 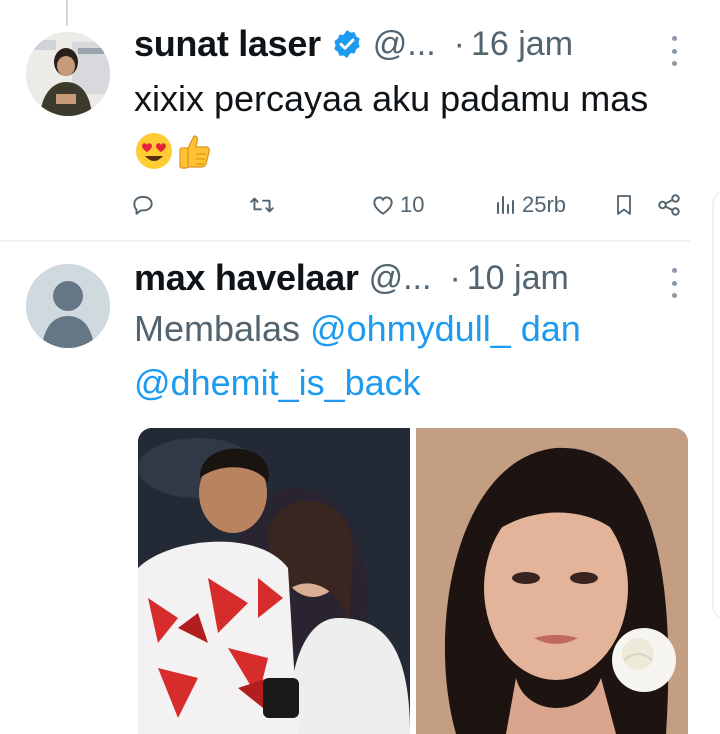 I want to click on verified-badge-icon, so click(x=347, y=44).